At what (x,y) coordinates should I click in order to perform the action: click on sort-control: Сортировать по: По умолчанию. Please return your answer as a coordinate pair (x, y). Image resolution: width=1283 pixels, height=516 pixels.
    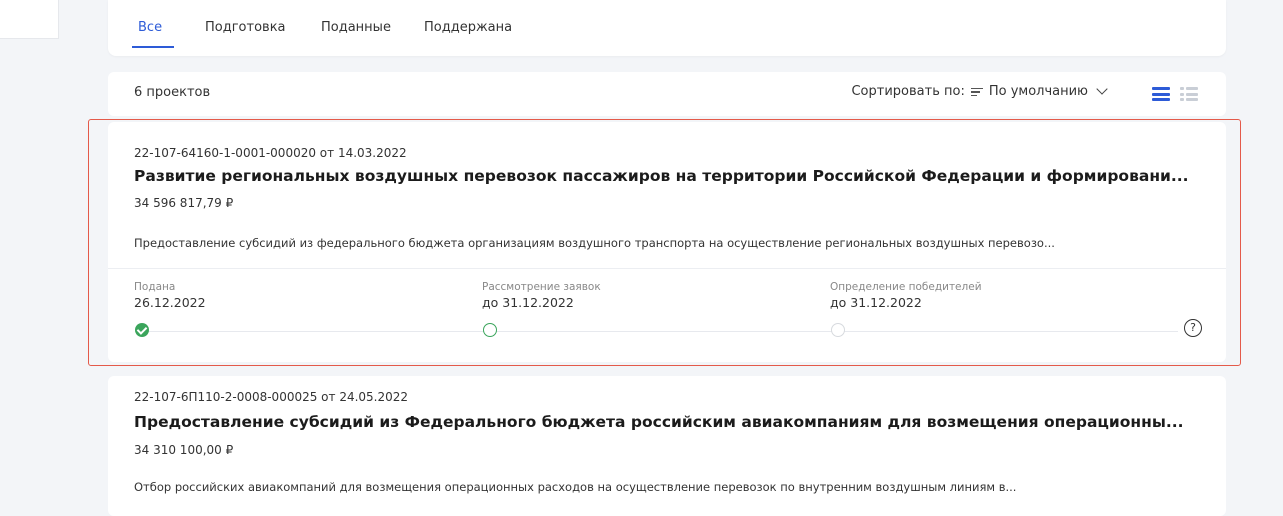
    Looking at the image, I should click on (979, 91).